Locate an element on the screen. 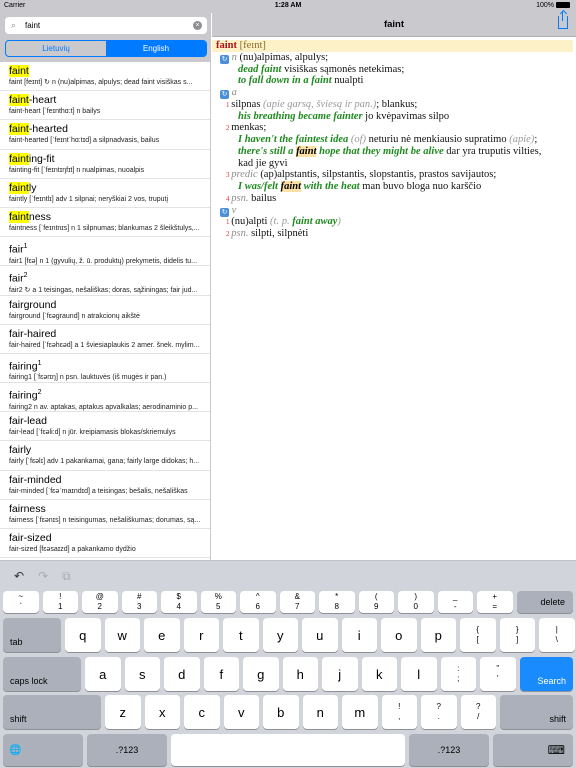 This screenshot has width=576, height=768. text: silpnas is located at coordinates (247, 104).